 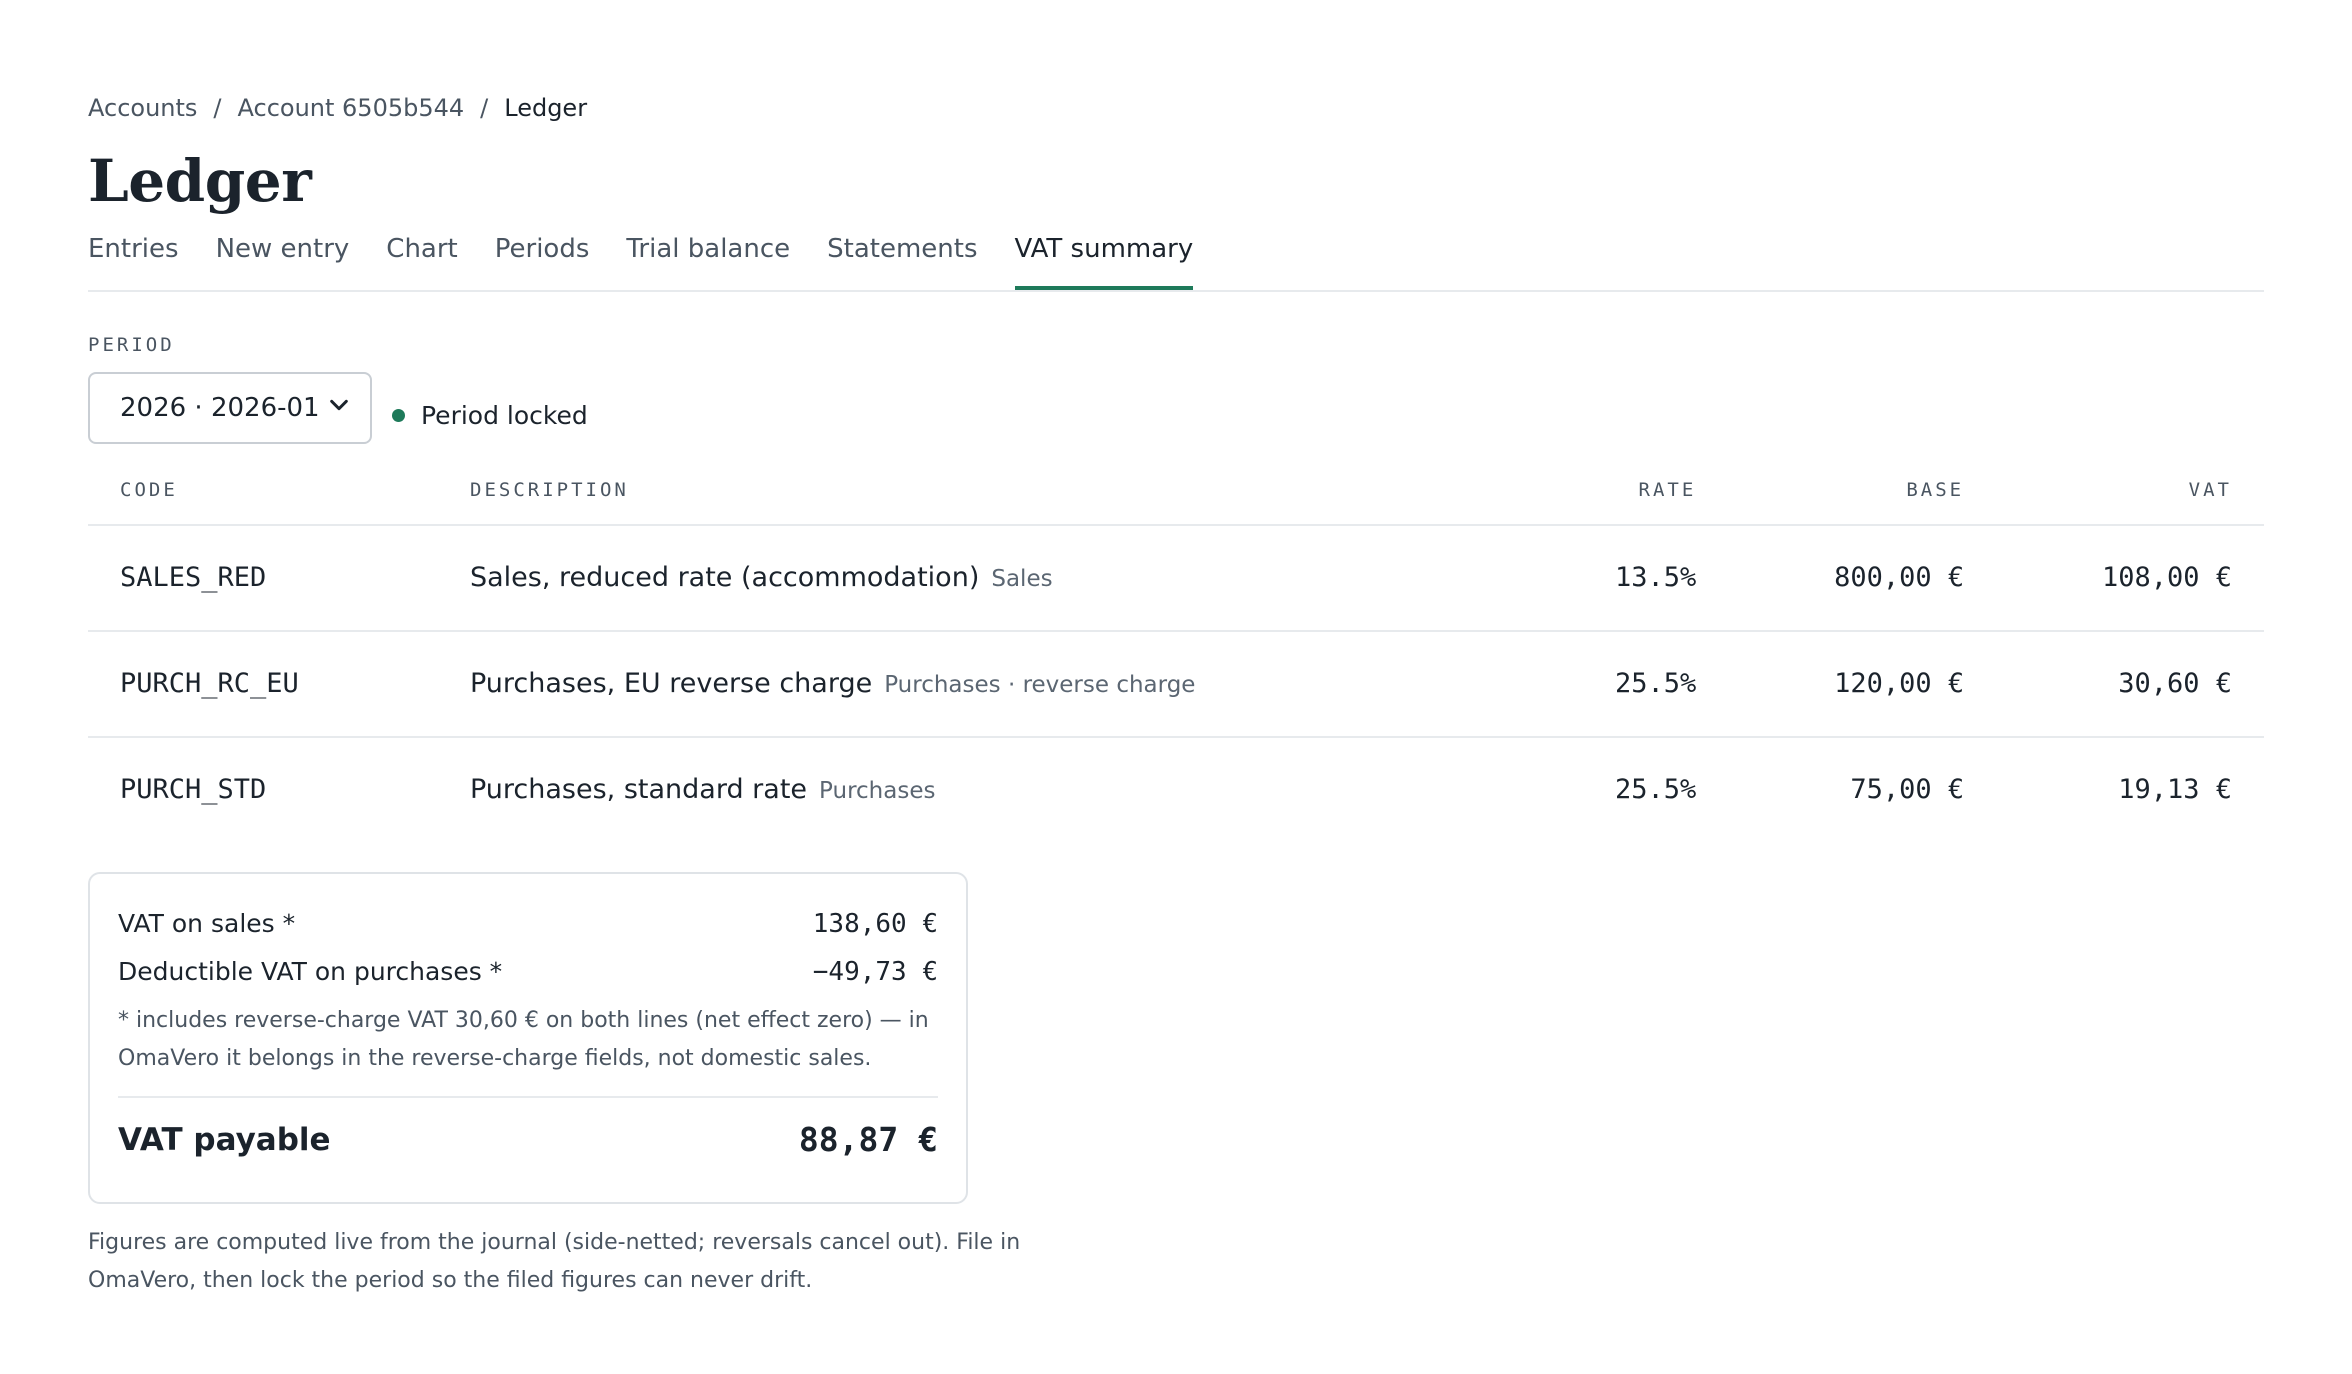 What do you see at coordinates (310, 972) in the screenshot?
I see `deductible-vat-label: Deductible VAT on purchases *` at bounding box center [310, 972].